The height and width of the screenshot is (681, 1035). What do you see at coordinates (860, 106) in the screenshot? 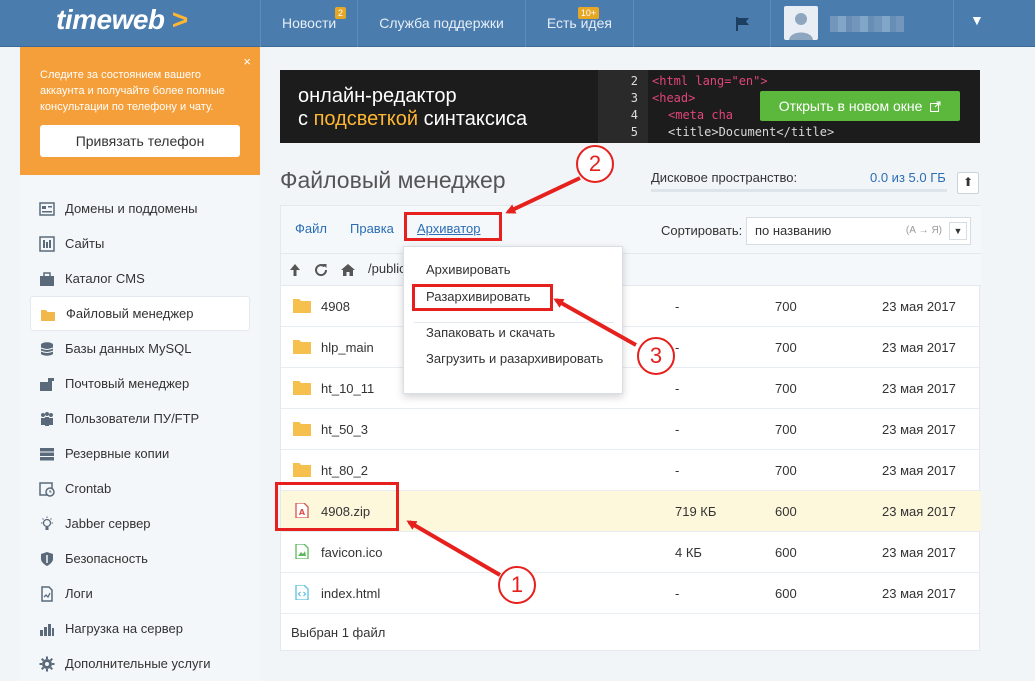
I see `open-new-window-button: Открыть в новом окне` at bounding box center [860, 106].